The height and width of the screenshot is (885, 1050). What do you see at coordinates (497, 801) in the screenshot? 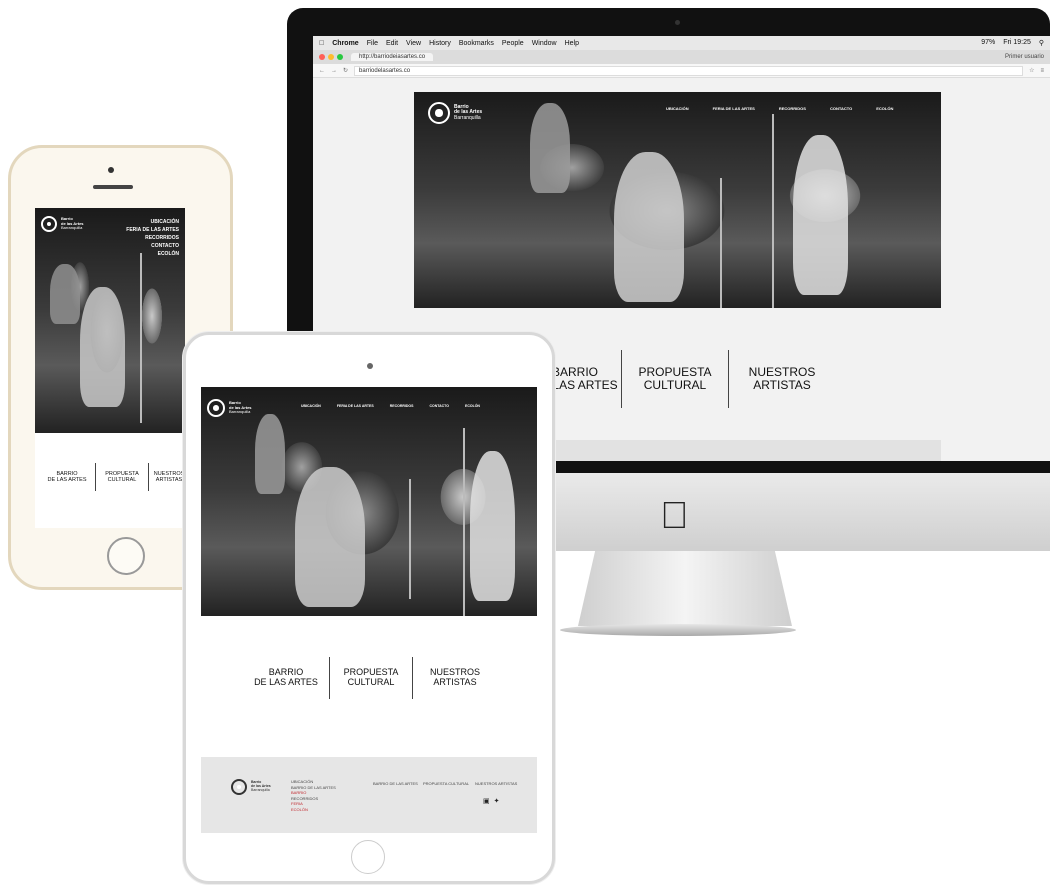
I see `twitter-icon: ✦` at bounding box center [497, 801].